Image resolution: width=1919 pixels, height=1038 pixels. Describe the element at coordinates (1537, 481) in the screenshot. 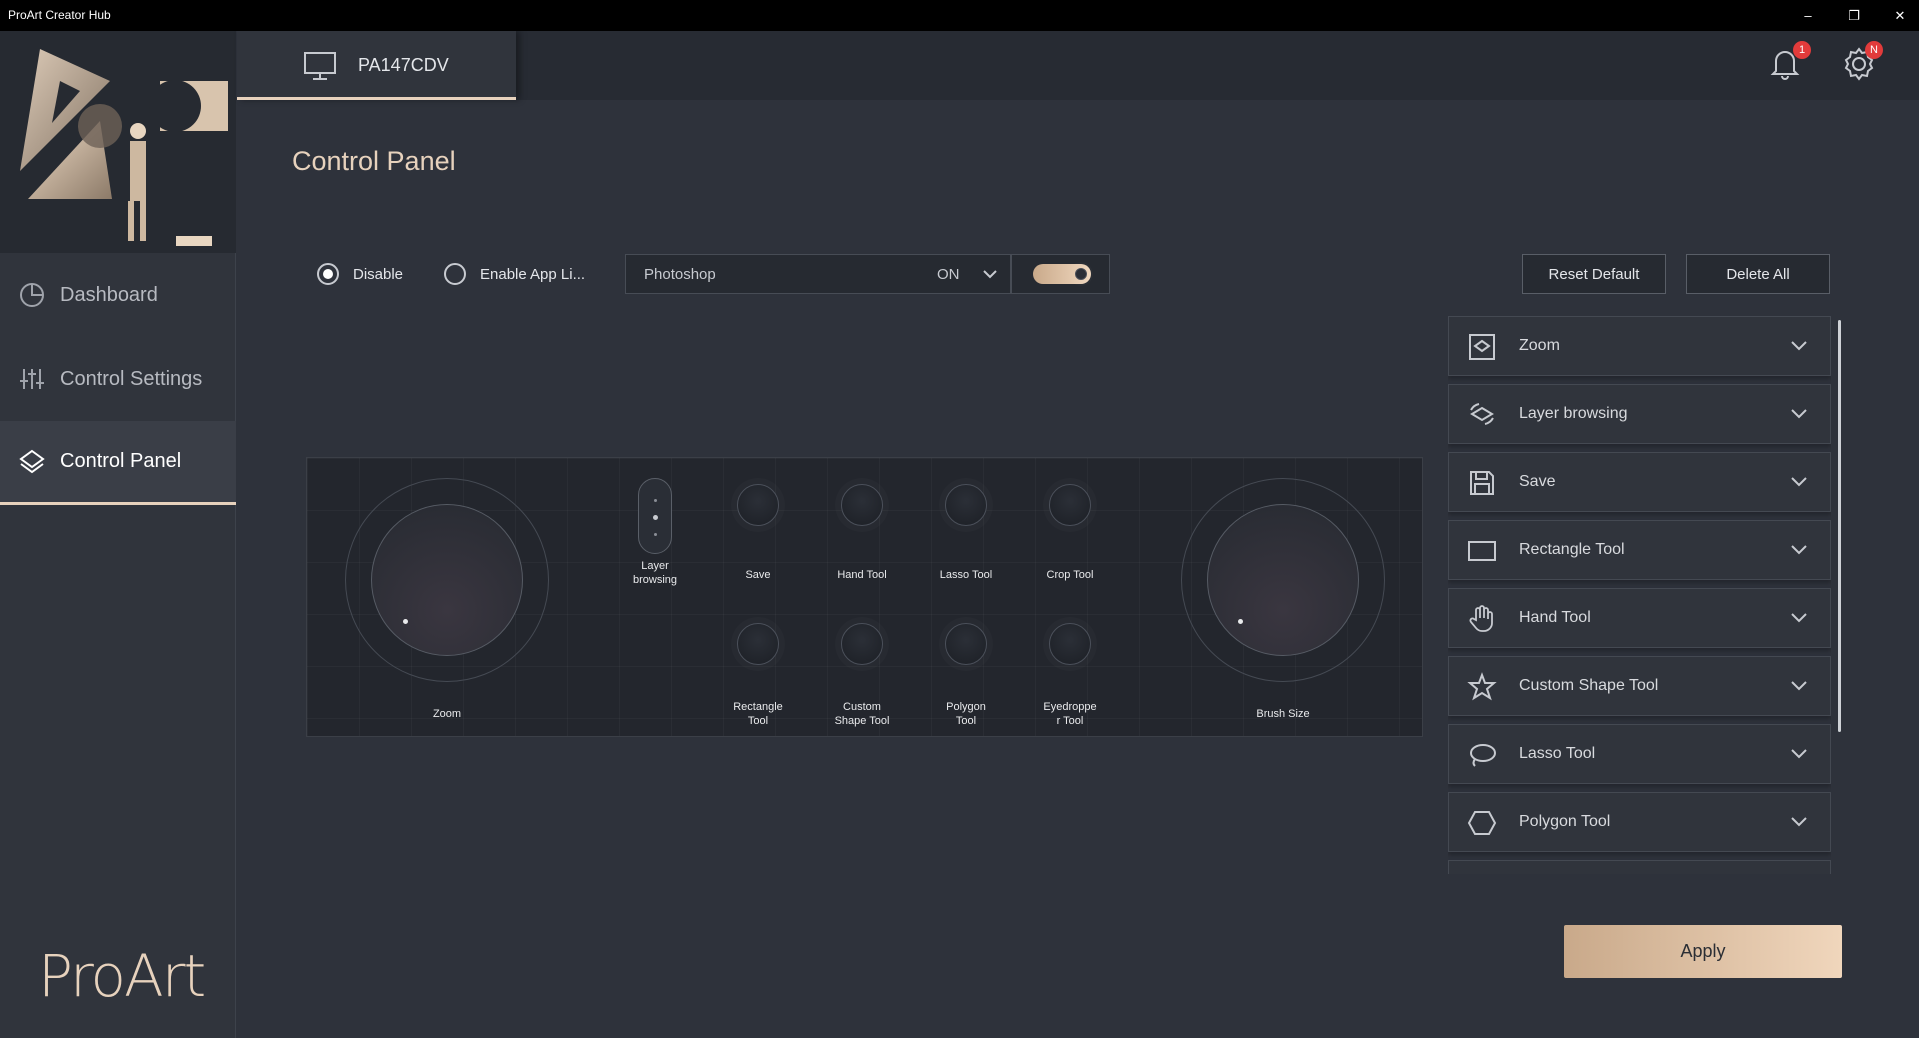

I see `list-item-label: Save` at that location.